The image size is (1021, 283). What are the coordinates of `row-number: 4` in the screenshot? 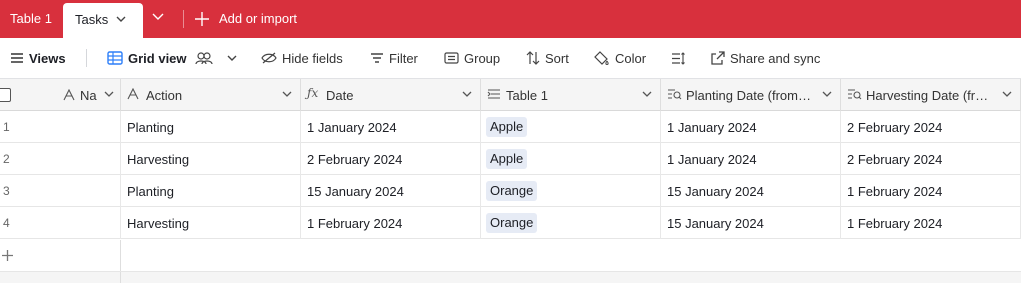 It's located at (6, 223).